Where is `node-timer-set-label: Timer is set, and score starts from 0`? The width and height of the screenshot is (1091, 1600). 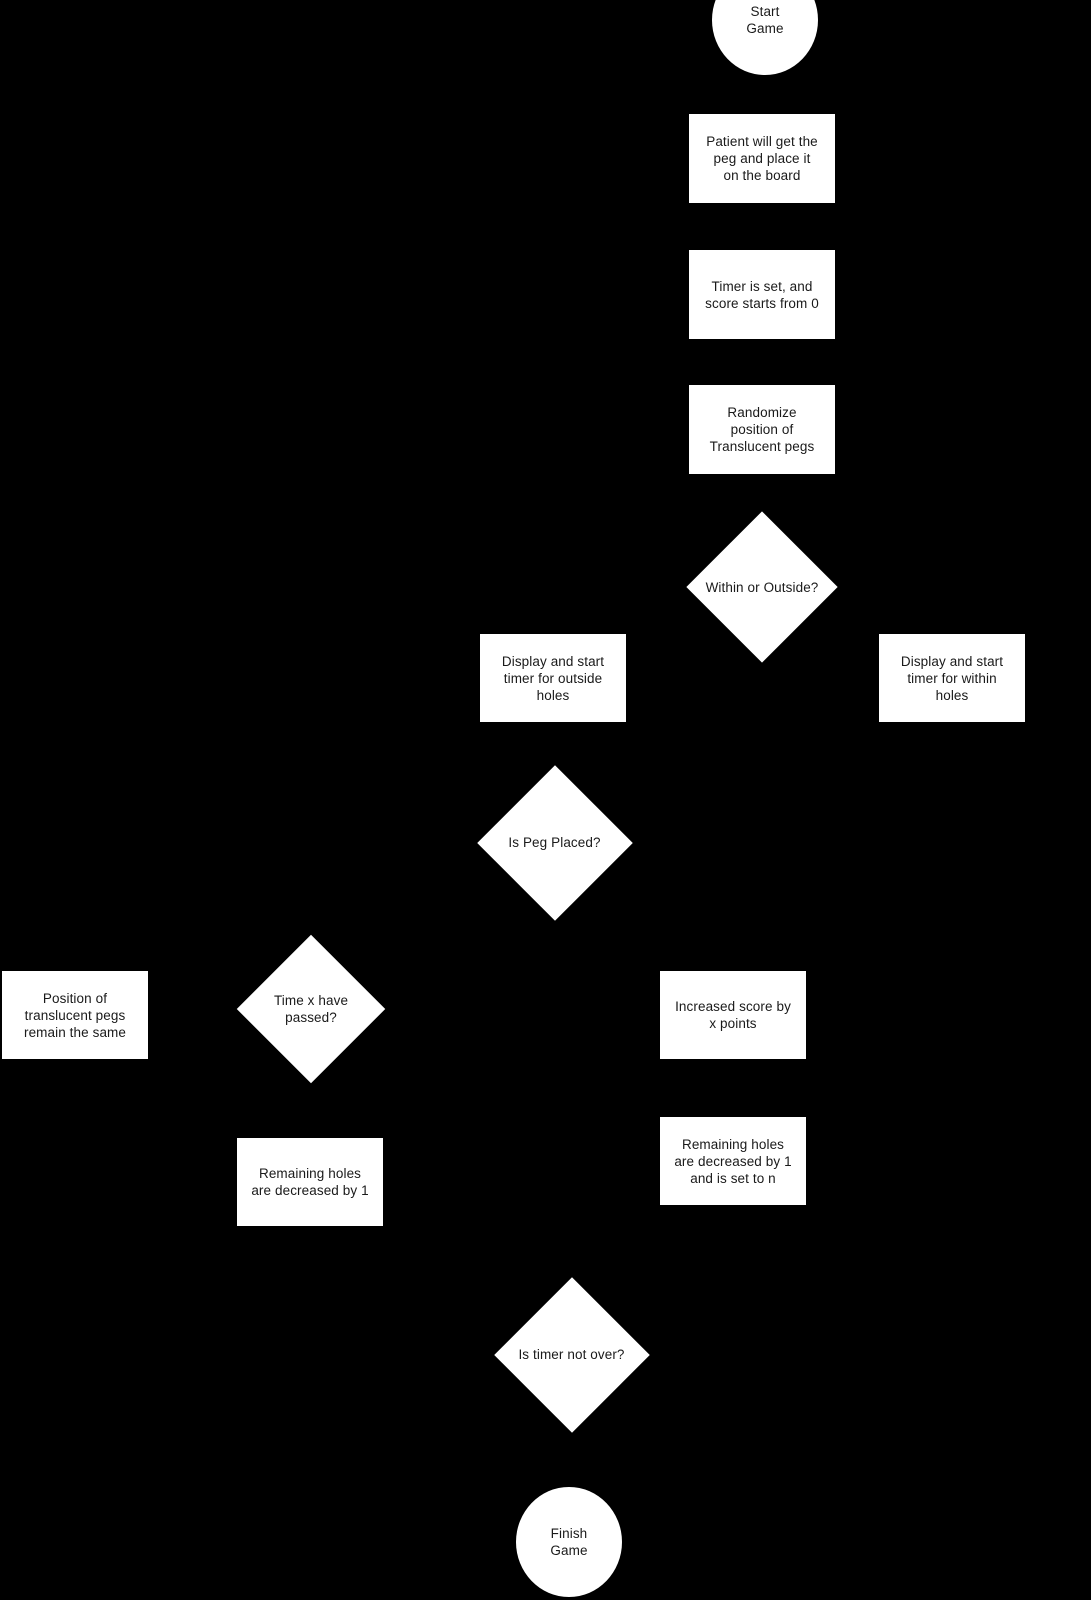
node-timer-set-label: Timer is set, and score starts from 0 is located at coordinates (762, 294).